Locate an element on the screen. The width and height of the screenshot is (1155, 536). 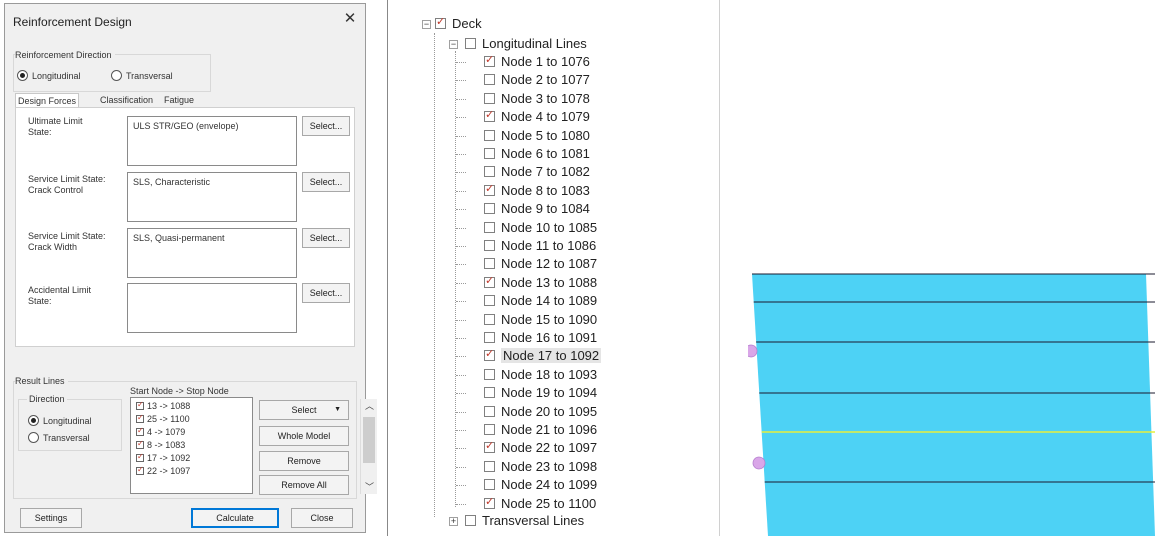
sls-crack-control-field: SLS, Characteristic is located at coordinates (212, 197).